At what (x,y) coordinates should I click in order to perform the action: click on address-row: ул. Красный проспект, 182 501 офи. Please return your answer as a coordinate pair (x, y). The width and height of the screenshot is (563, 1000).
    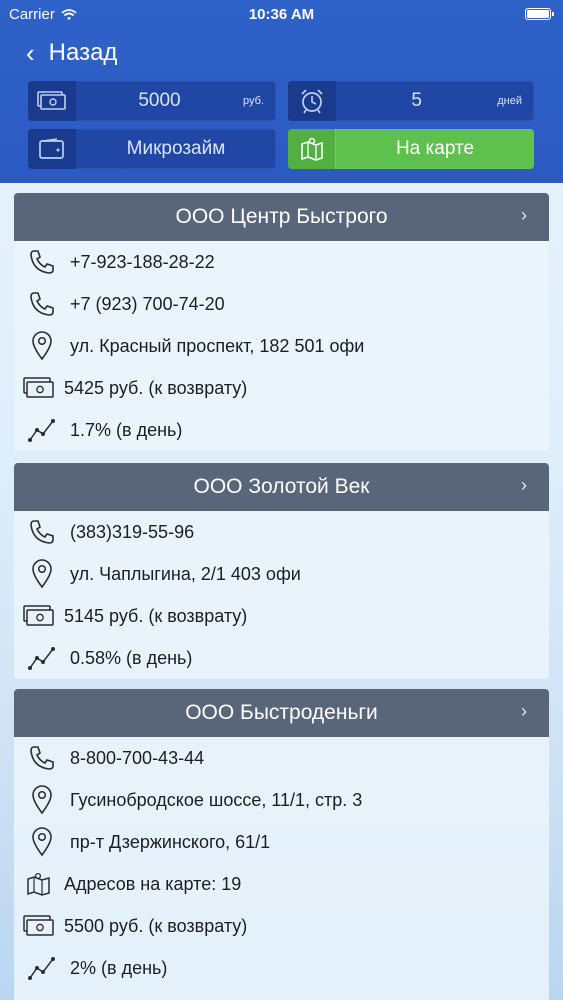
    Looking at the image, I should click on (281, 346).